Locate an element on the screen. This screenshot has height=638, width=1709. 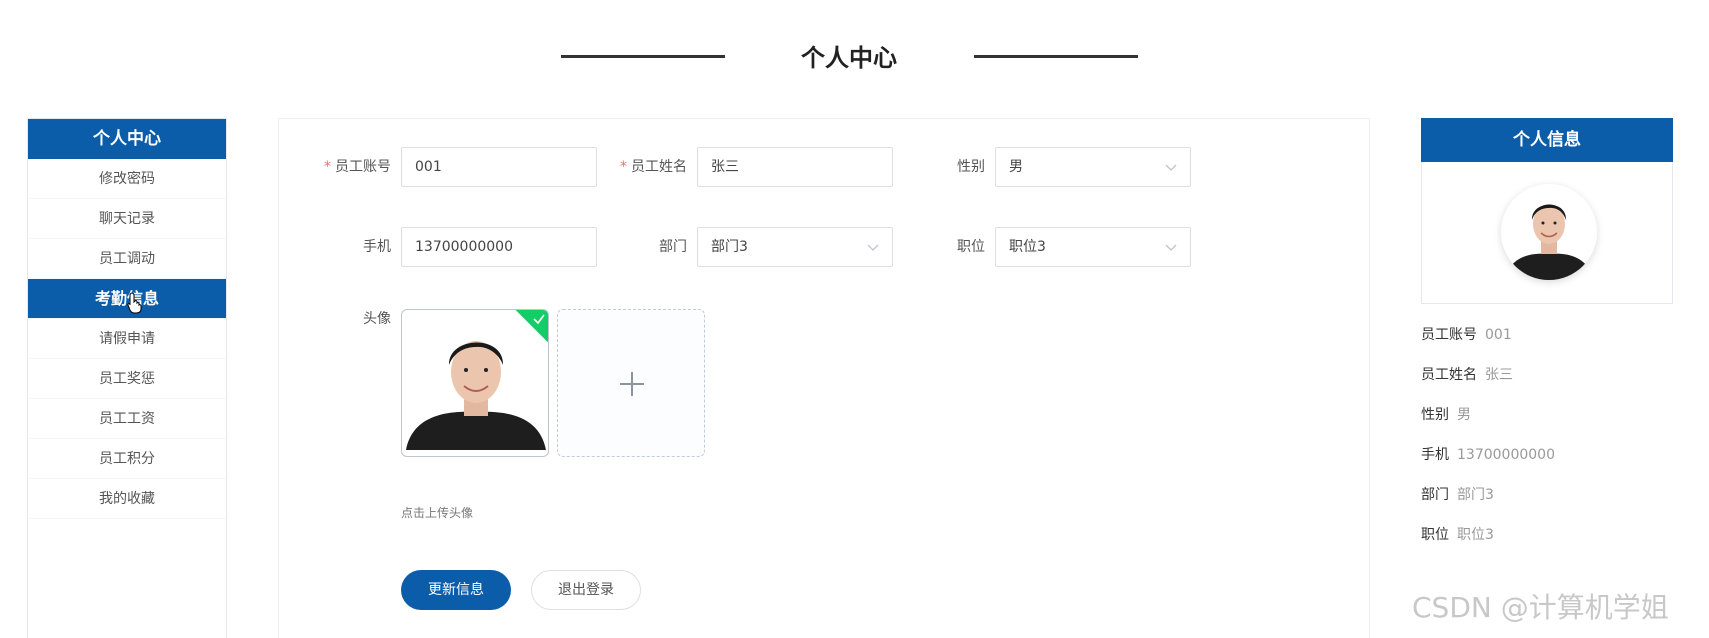
avatar-photo is located at coordinates (476, 384).